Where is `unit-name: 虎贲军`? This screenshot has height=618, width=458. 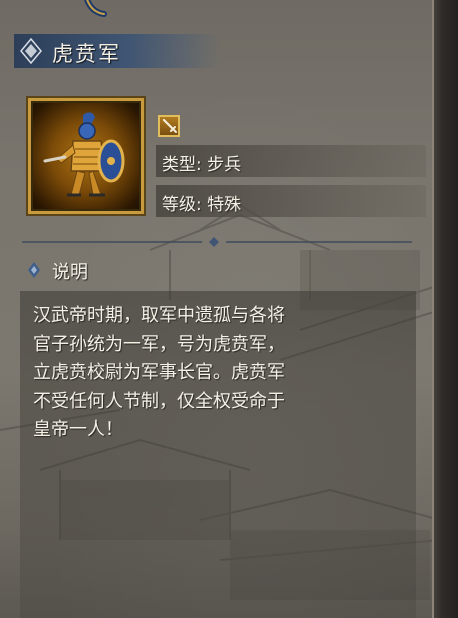 unit-name: 虎贲军 is located at coordinates (86, 54).